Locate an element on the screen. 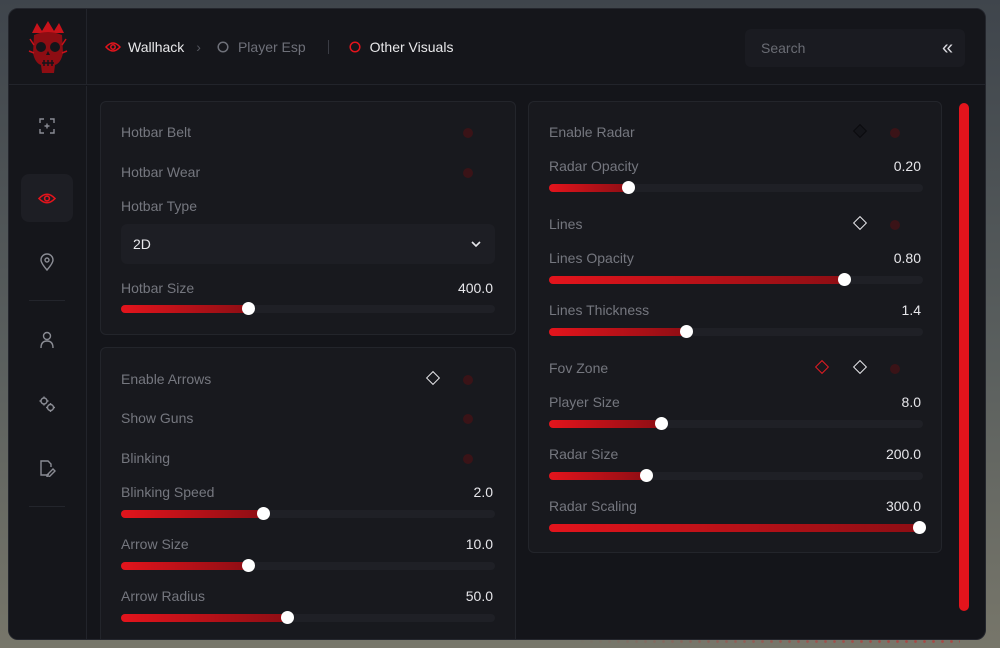 The height and width of the screenshot is (648, 1000). skull-crown-logo-icon is located at coordinates (47, 47).